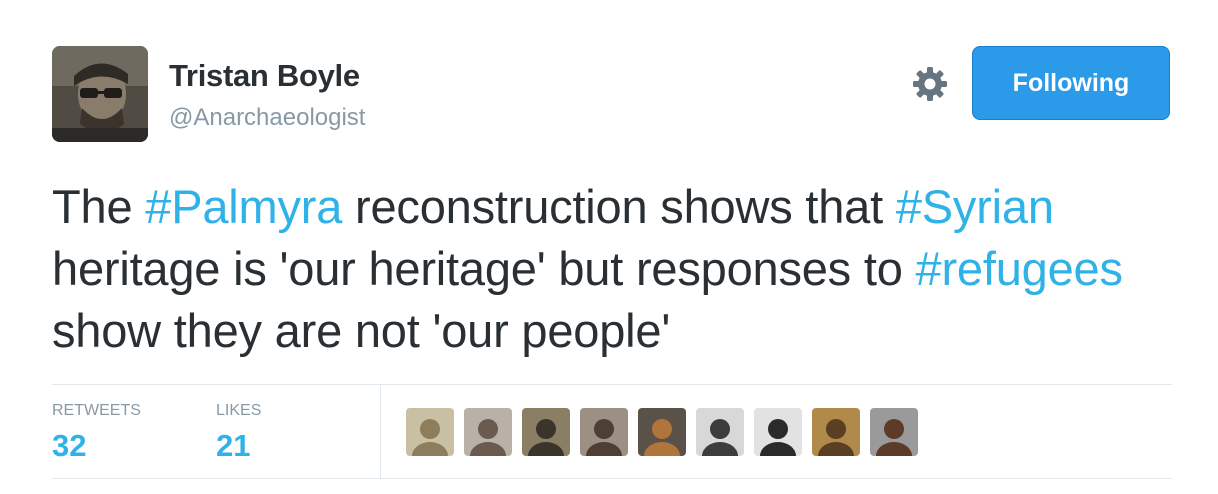  Describe the element at coordinates (239, 410) in the screenshot. I see `likes-label: LIKES` at that location.